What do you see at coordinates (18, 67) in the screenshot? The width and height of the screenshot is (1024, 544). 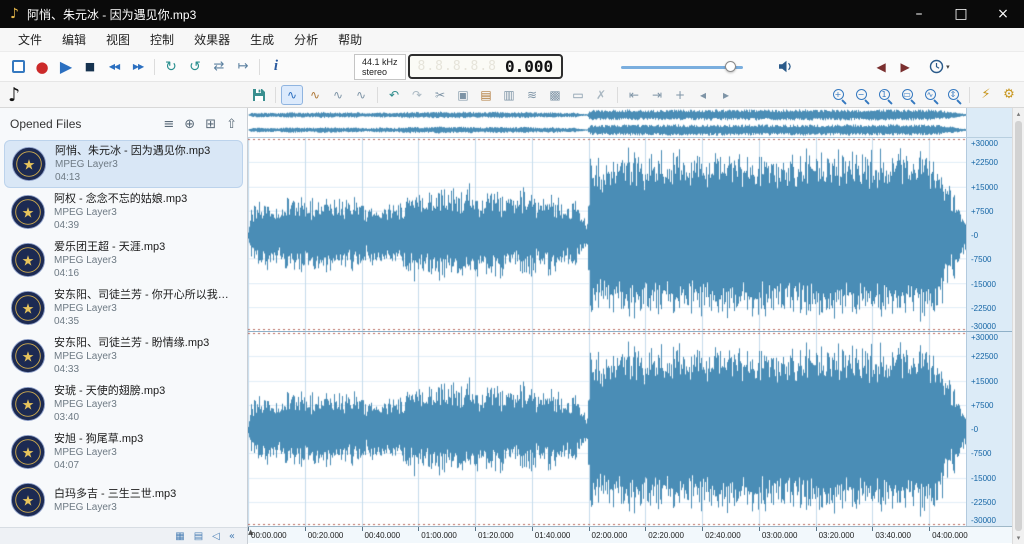 I see `device-controls-button` at bounding box center [18, 67].